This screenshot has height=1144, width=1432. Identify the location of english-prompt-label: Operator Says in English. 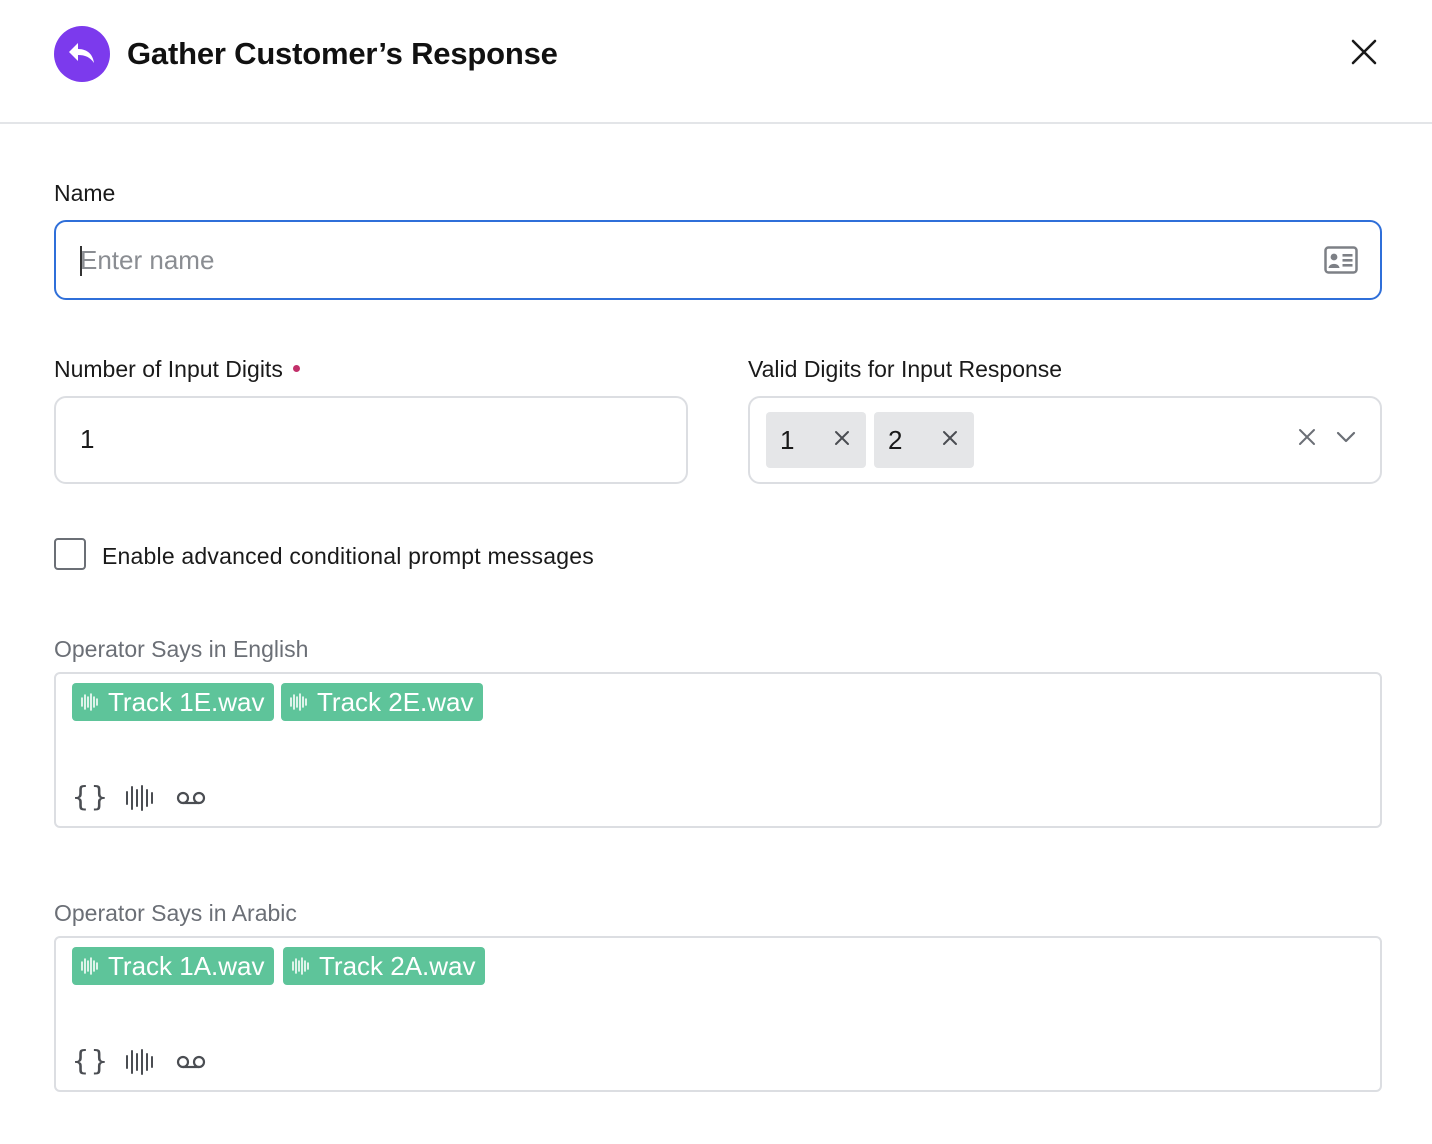
(181, 649).